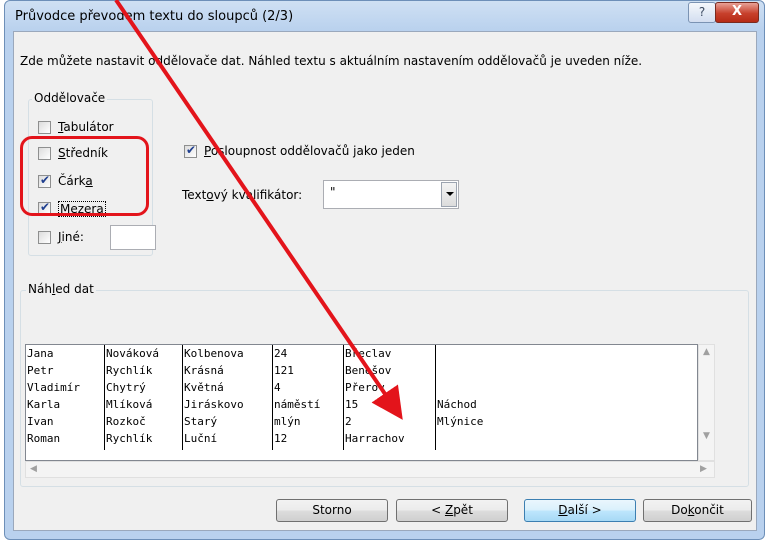 Image resolution: width=769 pixels, height=543 pixels. I want to click on text-qualifier-label: Textový kvalifikátor:, so click(242, 195).